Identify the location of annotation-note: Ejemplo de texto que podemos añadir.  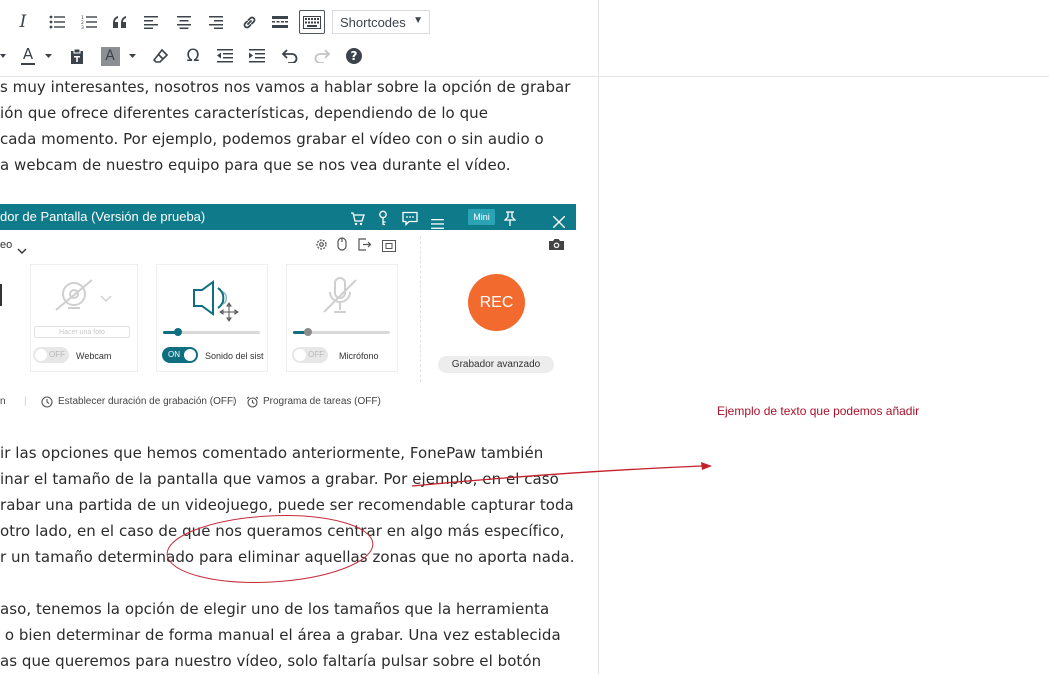
(818, 411).